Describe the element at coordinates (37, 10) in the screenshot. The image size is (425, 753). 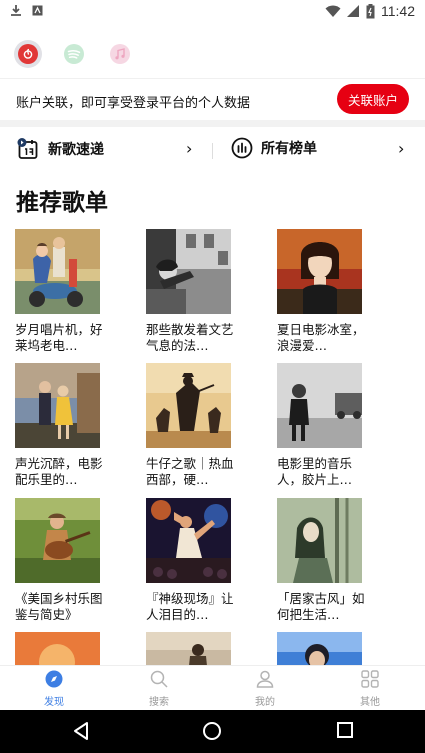
I see `app-notification-icon` at that location.